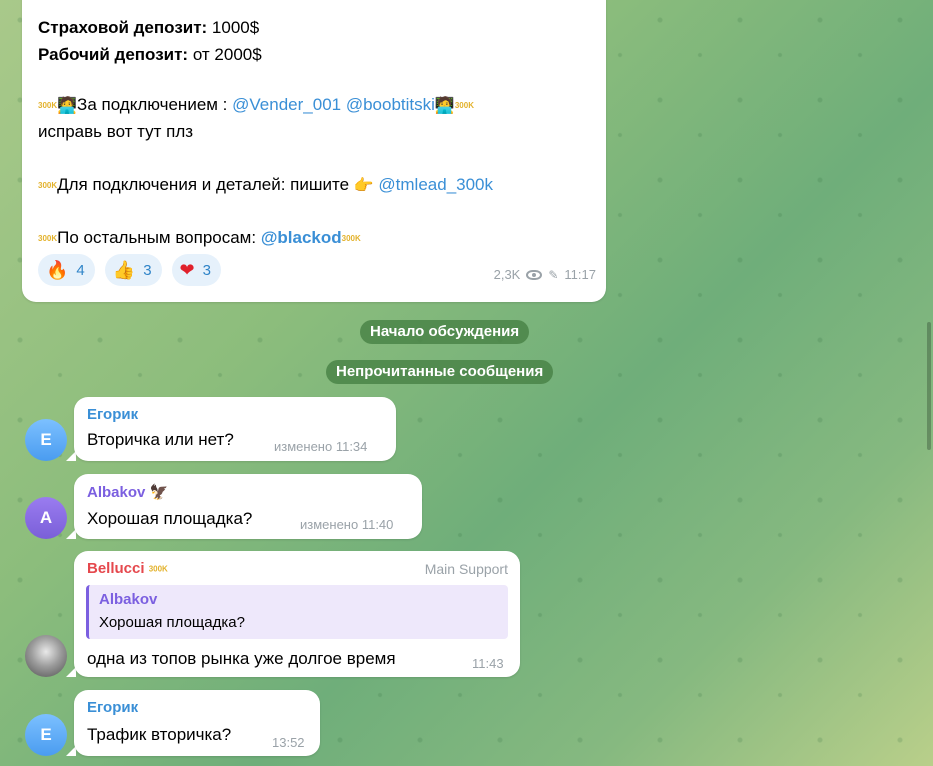 The image size is (933, 766). Describe the element at coordinates (445, 332) in the screenshot. I see `discussion-start-label: Начало обсуждения` at that location.